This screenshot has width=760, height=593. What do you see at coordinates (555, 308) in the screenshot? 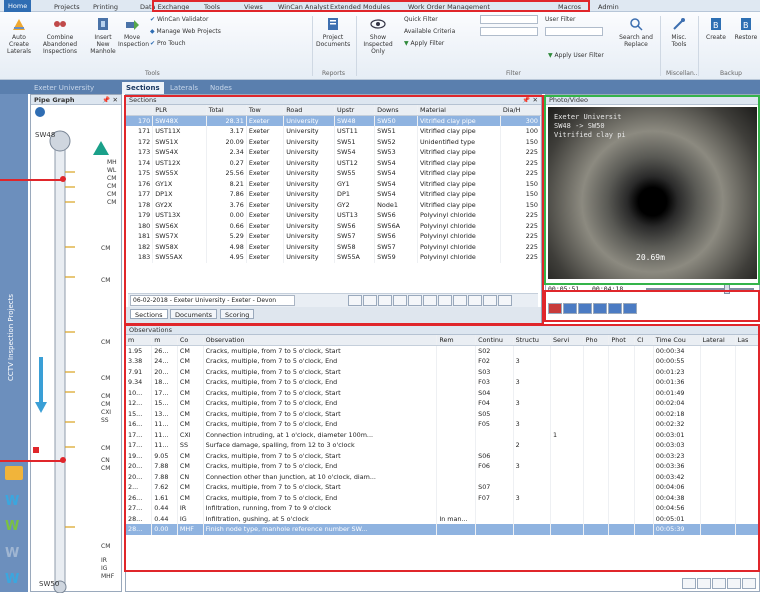
I see `stop-icon` at bounding box center [555, 308].